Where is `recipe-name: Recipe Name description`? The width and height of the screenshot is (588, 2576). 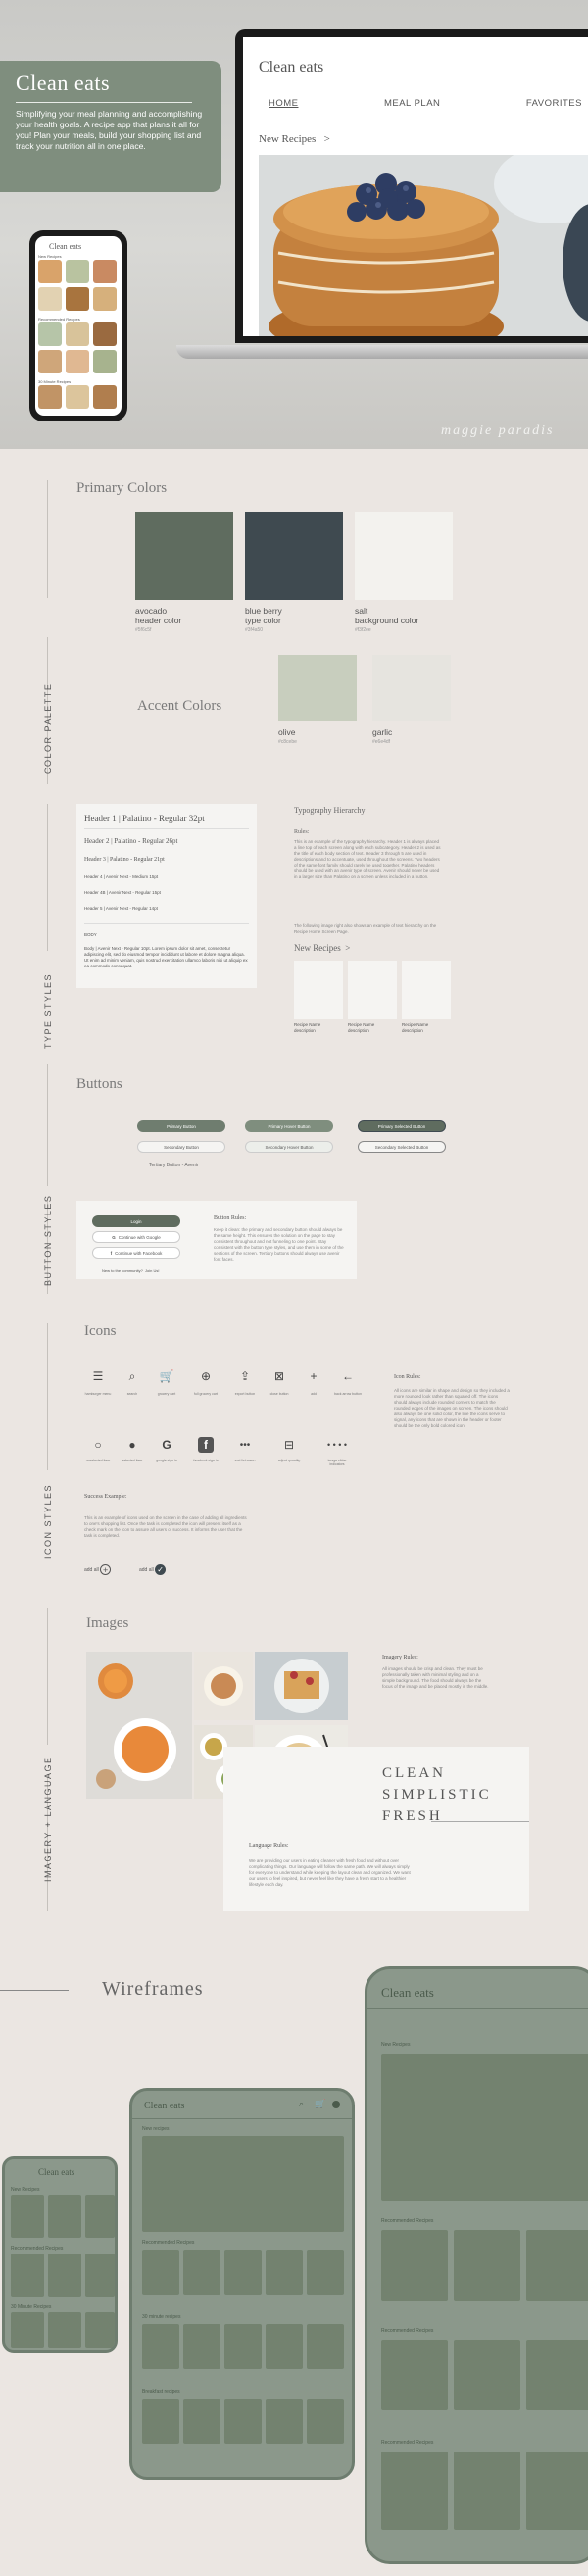 recipe-name: Recipe Name description is located at coordinates (307, 1028).